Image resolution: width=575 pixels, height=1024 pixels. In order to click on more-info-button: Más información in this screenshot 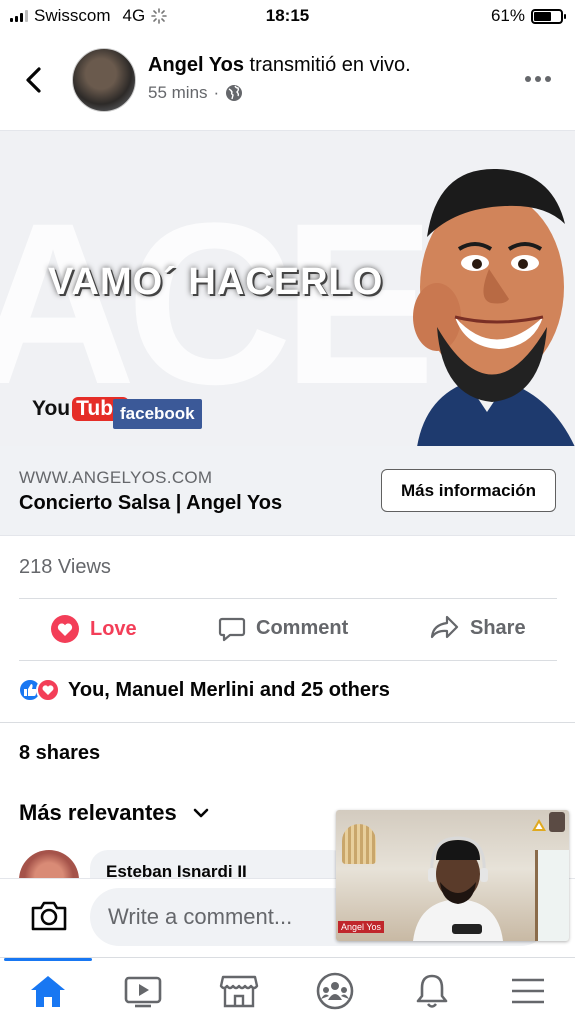, I will do `click(468, 490)`.